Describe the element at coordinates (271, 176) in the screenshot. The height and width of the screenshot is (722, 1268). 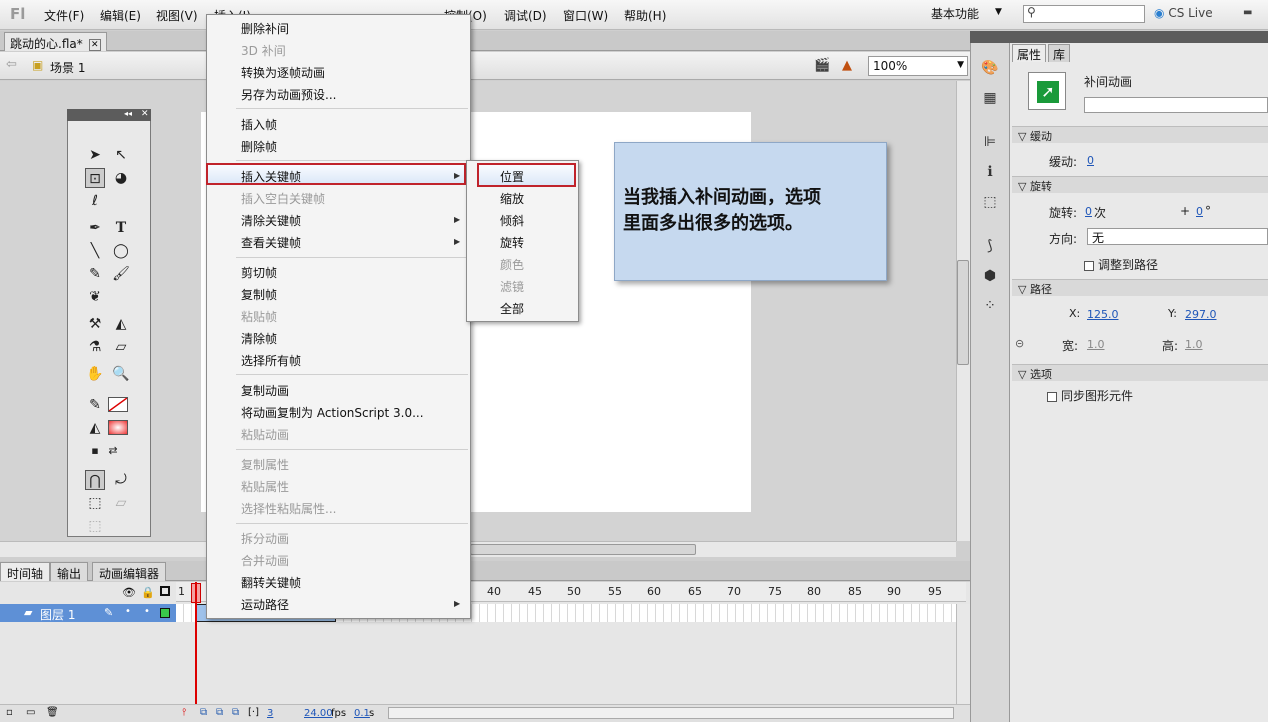
I see `menu-item-insert-keyframe: 插入关键帧` at that location.